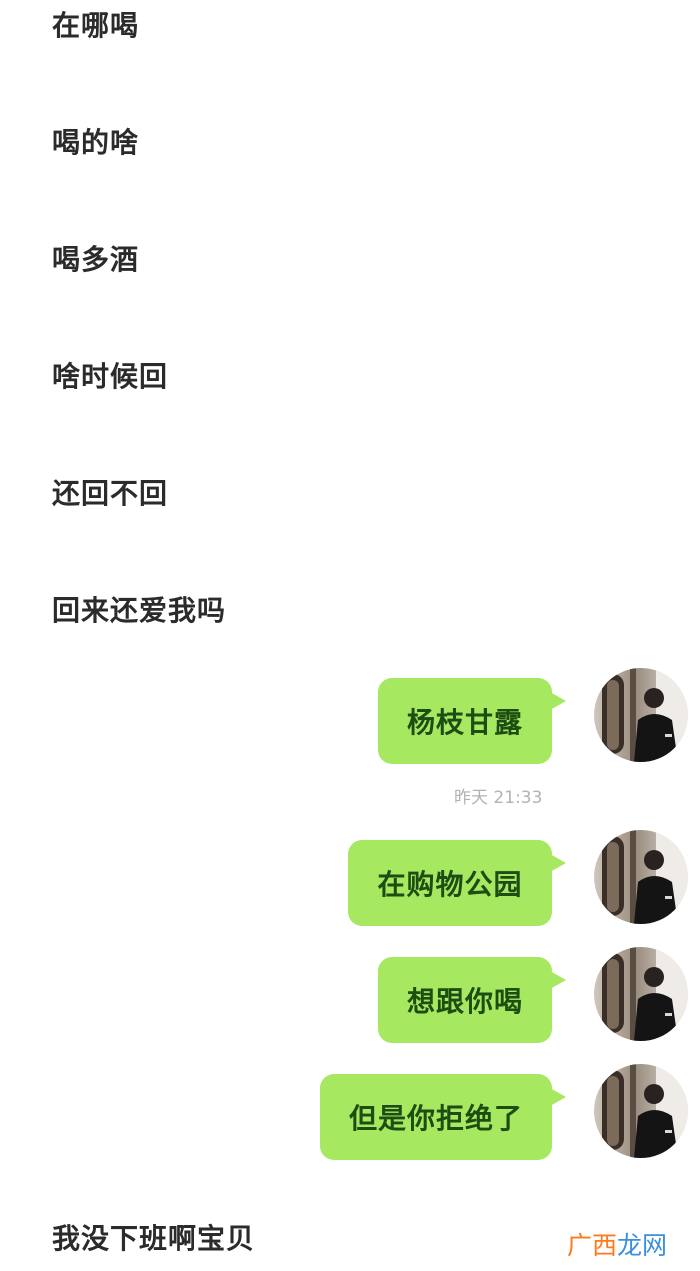 This screenshot has width=700, height=1271. I want to click on sent-message-text: 杨枝甘露, so click(464, 722).